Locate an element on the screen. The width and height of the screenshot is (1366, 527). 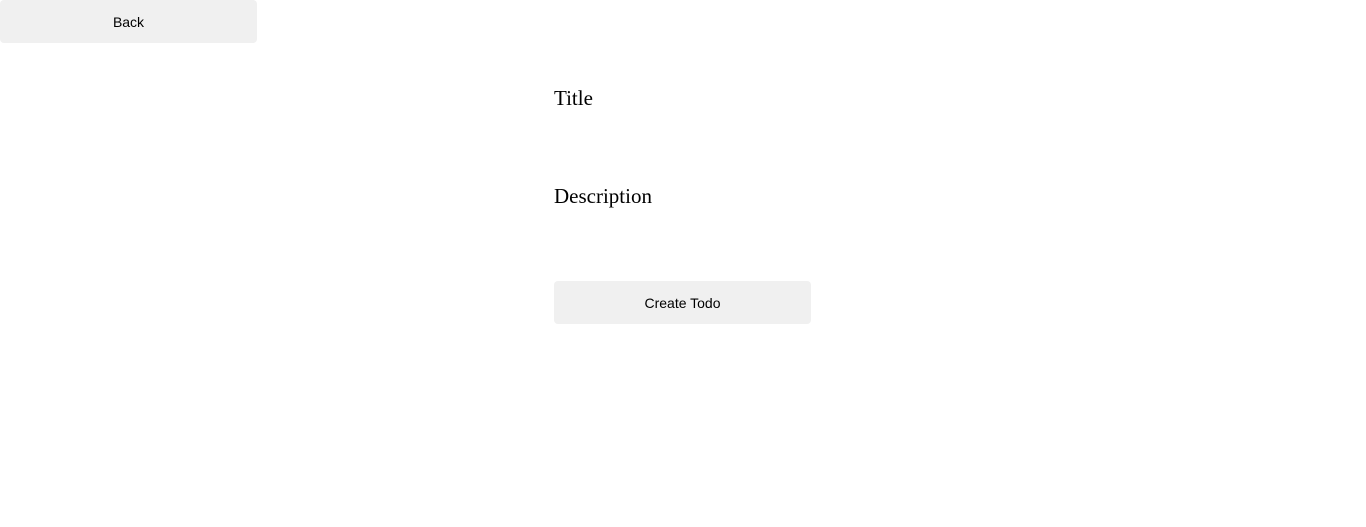
title-input is located at coordinates (682, 133).